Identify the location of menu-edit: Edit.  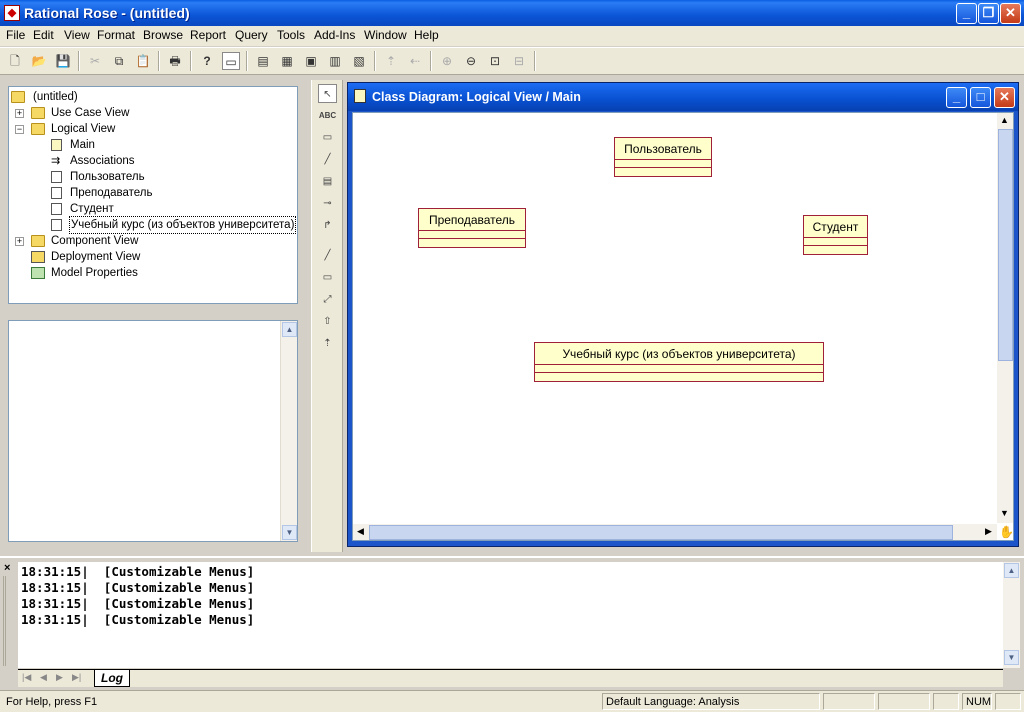
(43, 35).